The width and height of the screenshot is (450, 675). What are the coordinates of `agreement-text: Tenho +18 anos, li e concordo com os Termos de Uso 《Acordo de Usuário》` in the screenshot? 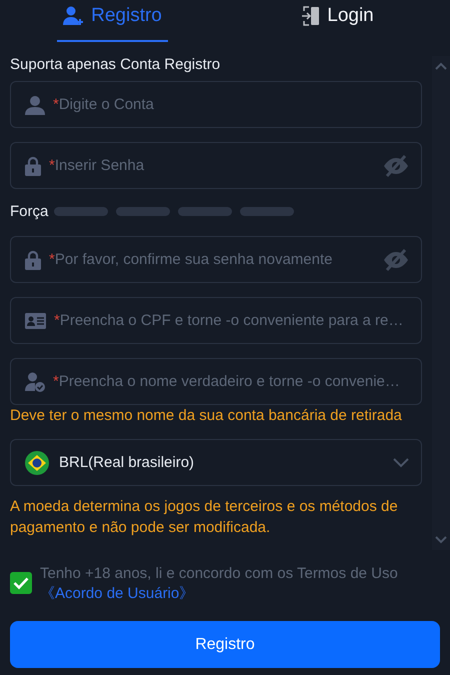 It's located at (219, 584).